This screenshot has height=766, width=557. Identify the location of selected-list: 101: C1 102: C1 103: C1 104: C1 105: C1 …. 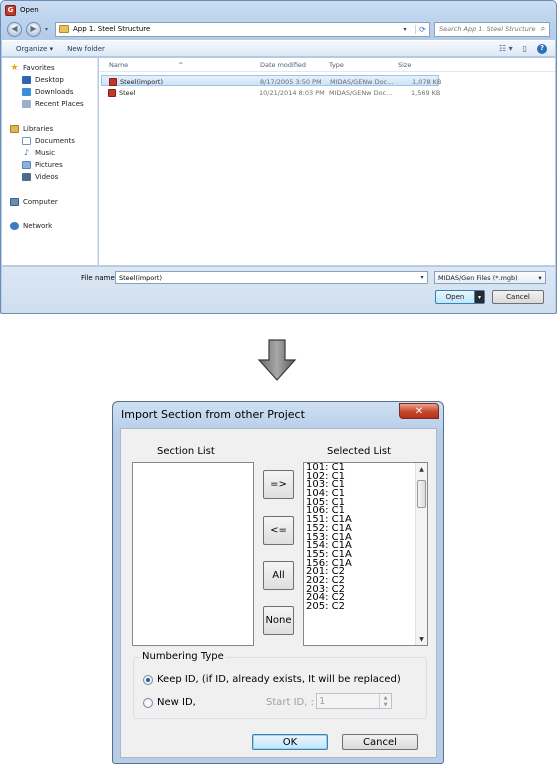
(365, 554).